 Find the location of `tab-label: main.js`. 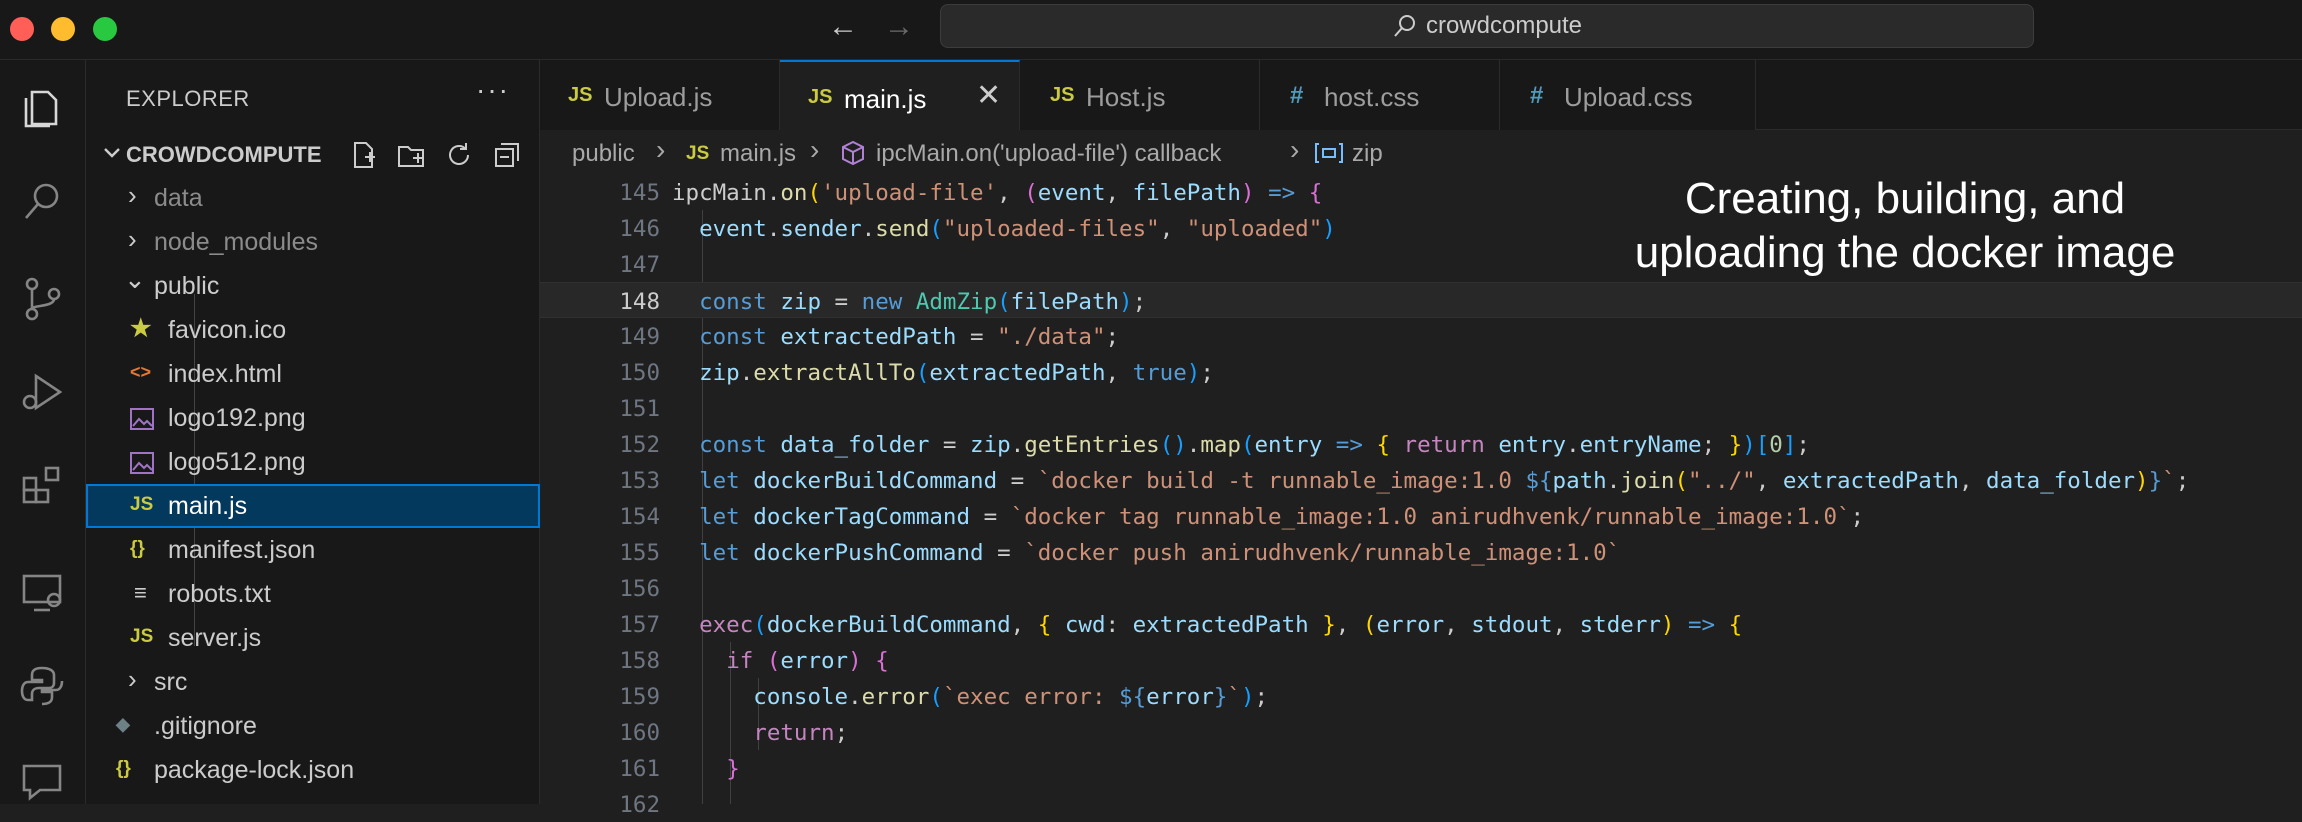

tab-label: main.js is located at coordinates (885, 99).